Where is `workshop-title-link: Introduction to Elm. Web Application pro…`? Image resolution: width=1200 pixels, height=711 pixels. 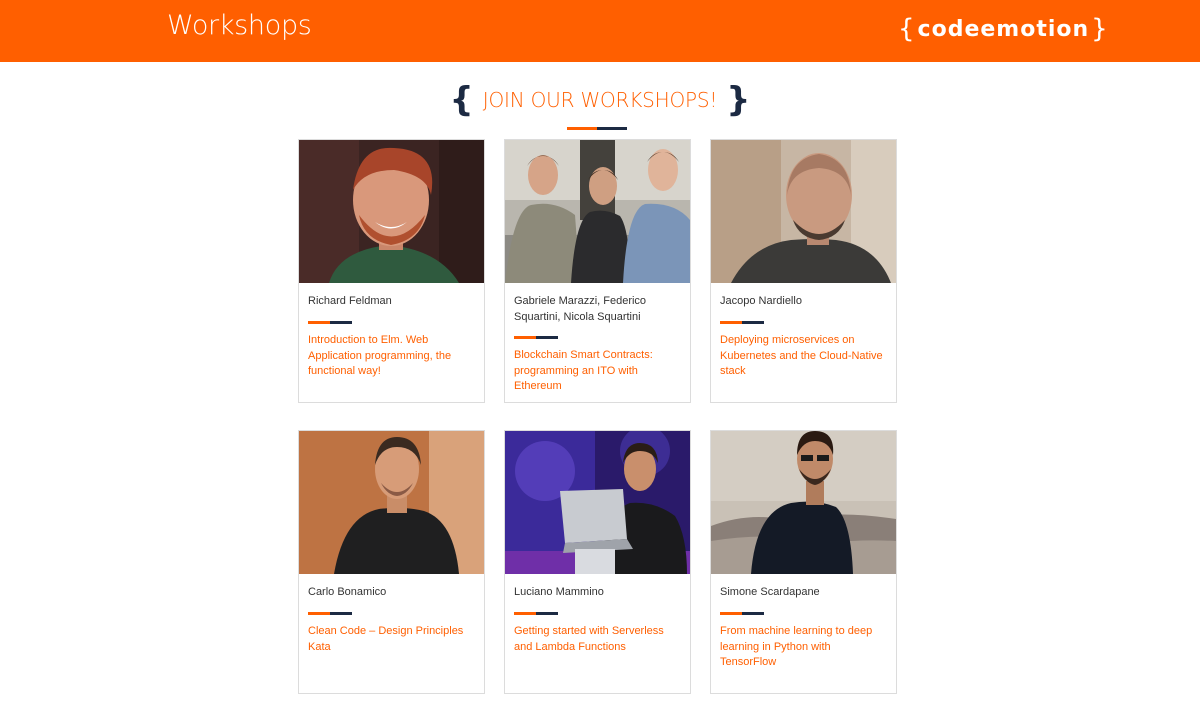 workshop-title-link: Introduction to Elm. Web Application pro… is located at coordinates (392, 356).